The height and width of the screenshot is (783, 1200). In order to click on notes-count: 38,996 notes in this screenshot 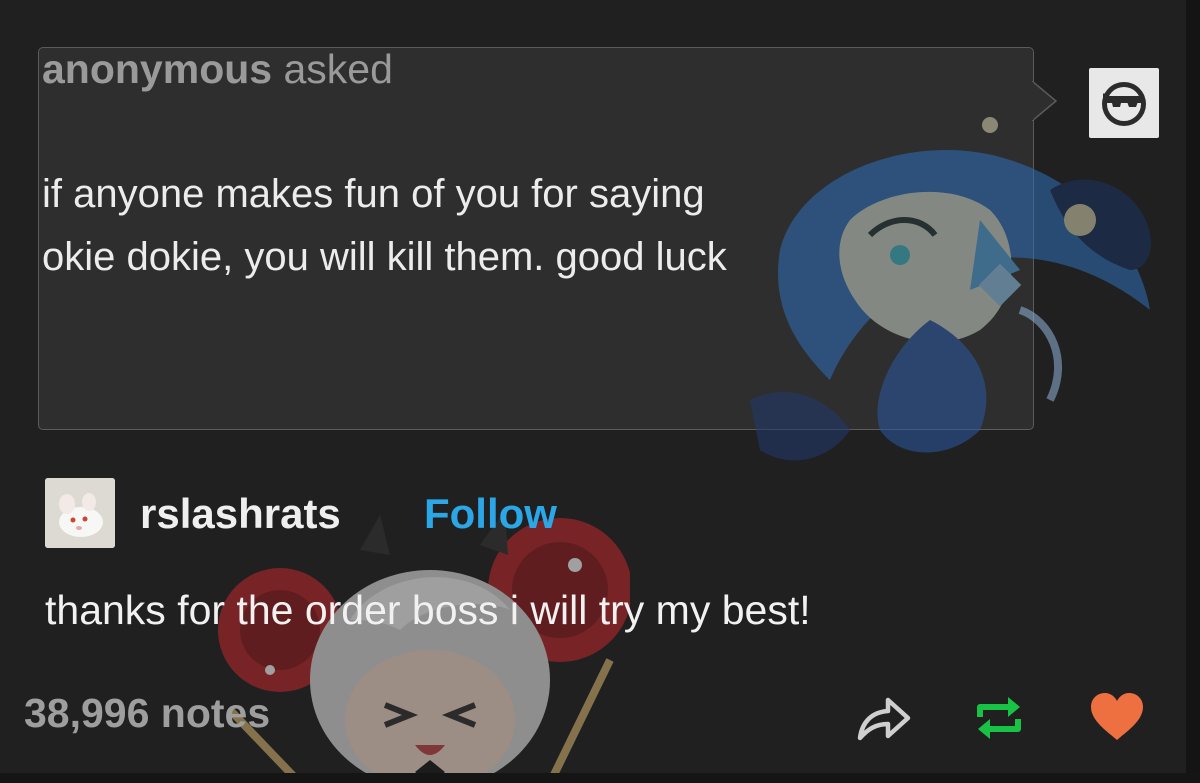, I will do `click(147, 713)`.